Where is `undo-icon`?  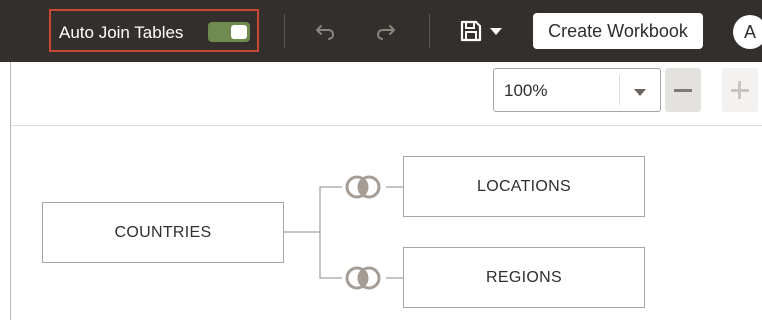
undo-icon is located at coordinates (326, 31).